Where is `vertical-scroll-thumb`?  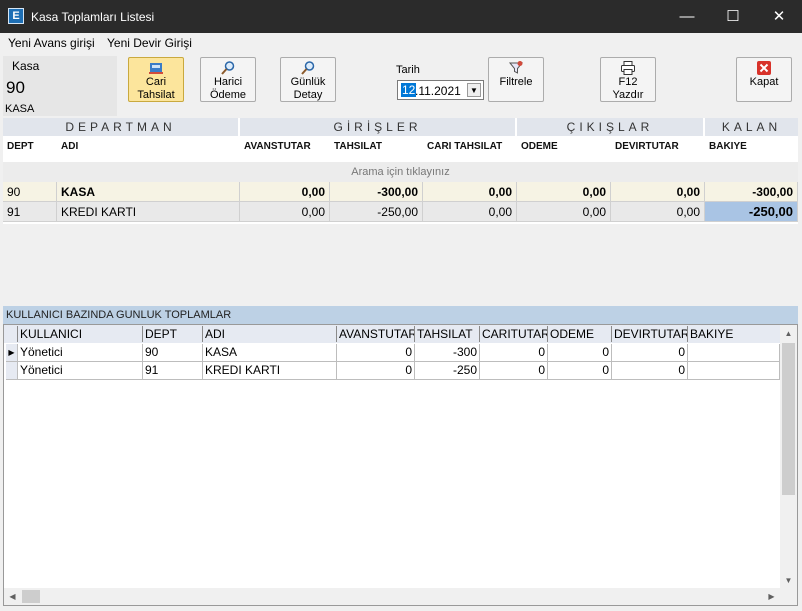 vertical-scroll-thumb is located at coordinates (788, 419).